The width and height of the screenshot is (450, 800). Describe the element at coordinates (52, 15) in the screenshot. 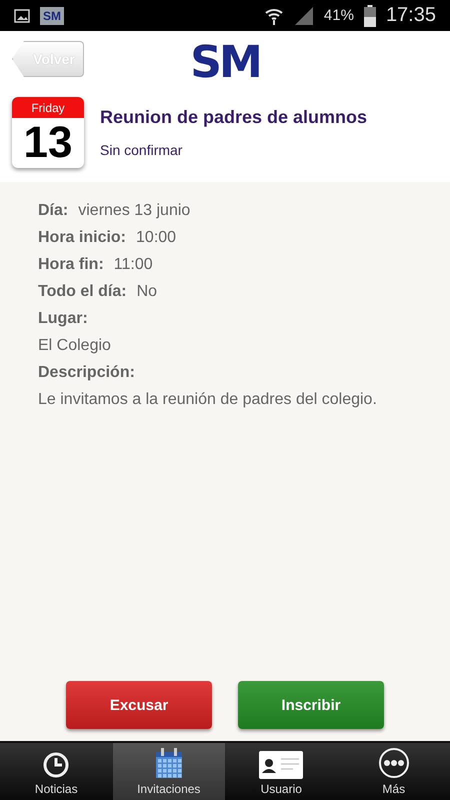

I see `app-notification-badge: SM` at that location.